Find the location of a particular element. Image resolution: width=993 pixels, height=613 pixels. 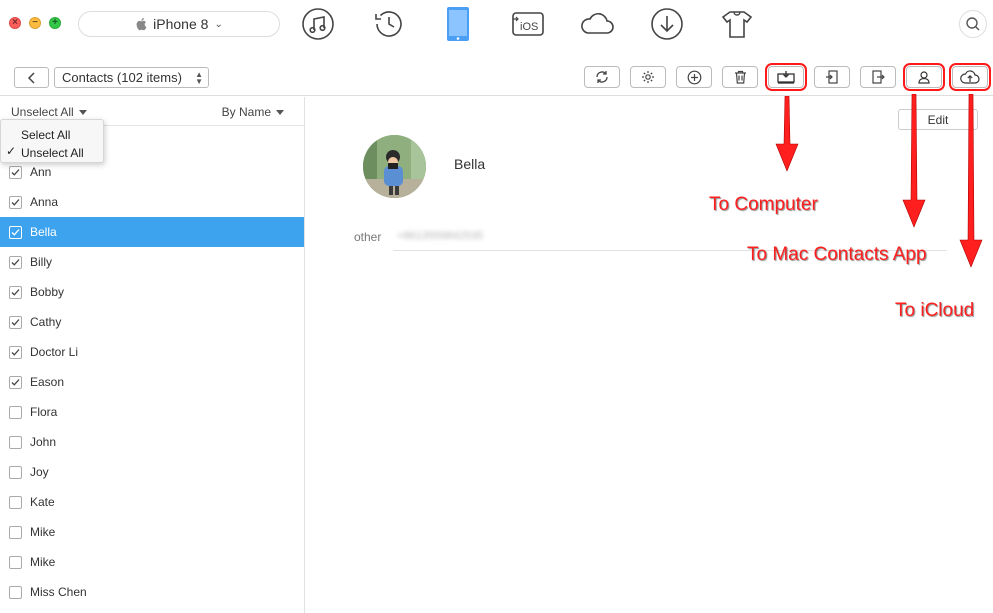

minimize-window-button: − is located at coordinates (35, 23).